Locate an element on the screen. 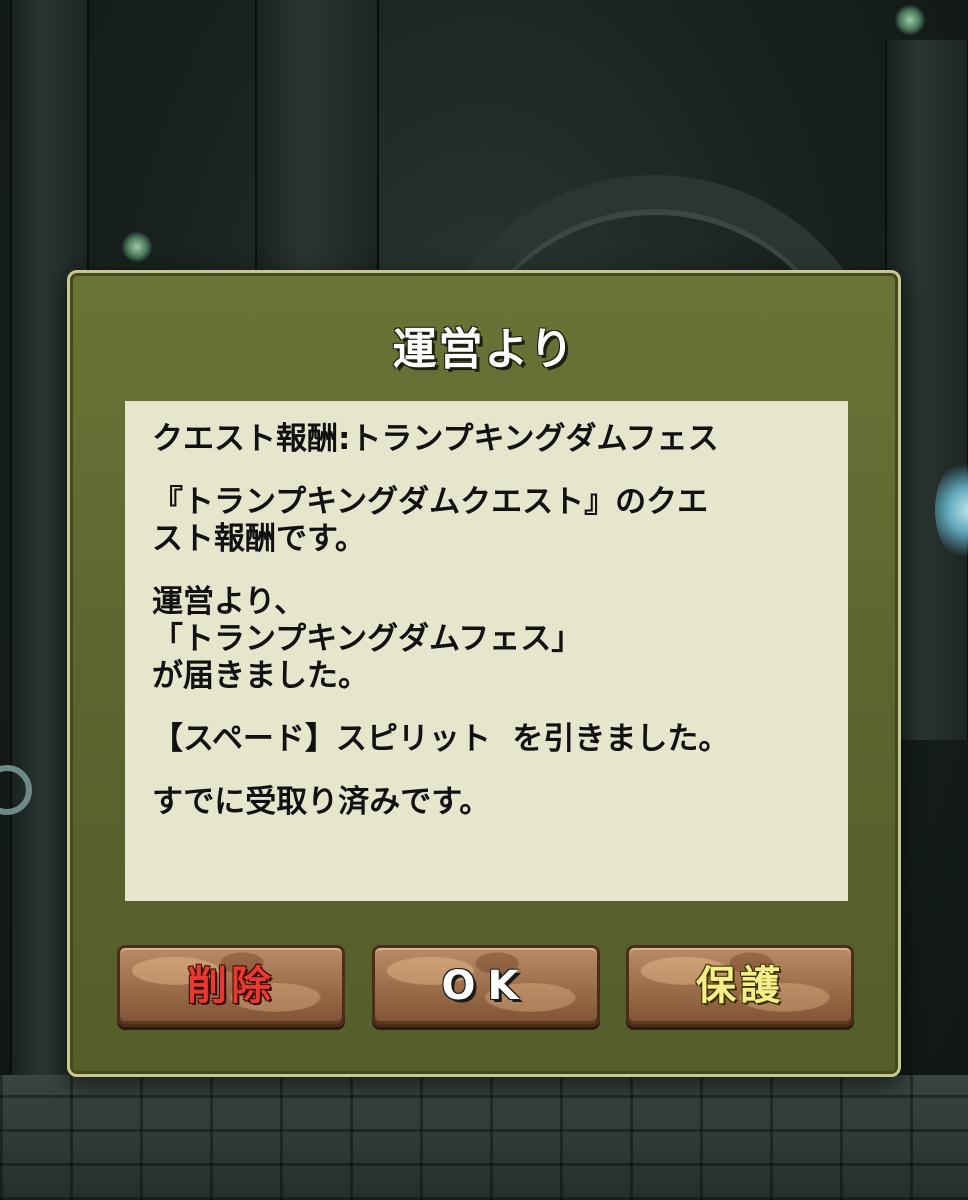 The image size is (968, 1200). dialog-title: 運営より is located at coordinates (484, 349).